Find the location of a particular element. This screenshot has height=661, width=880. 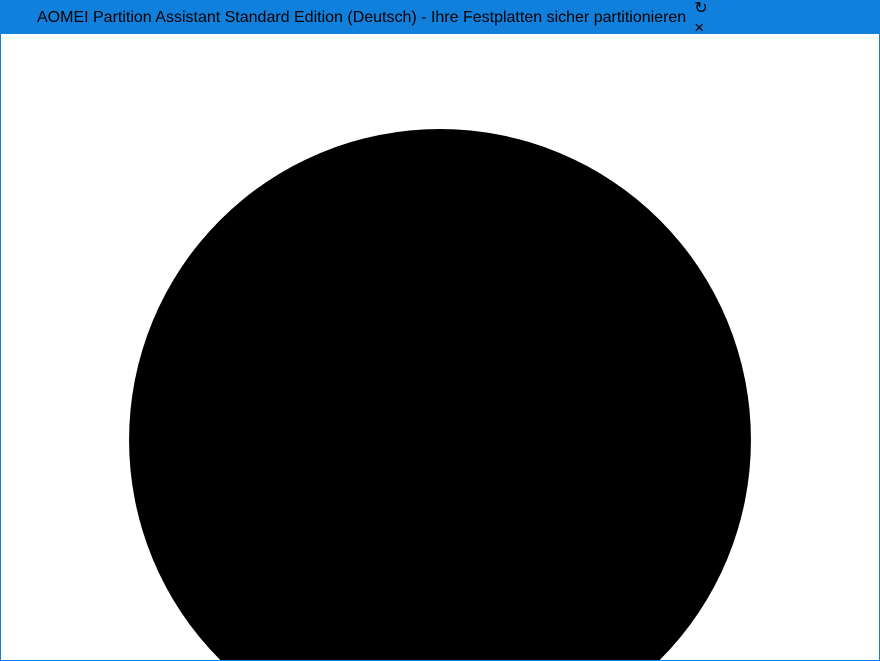

sync-icon: ↻ is located at coordinates (700, 9).